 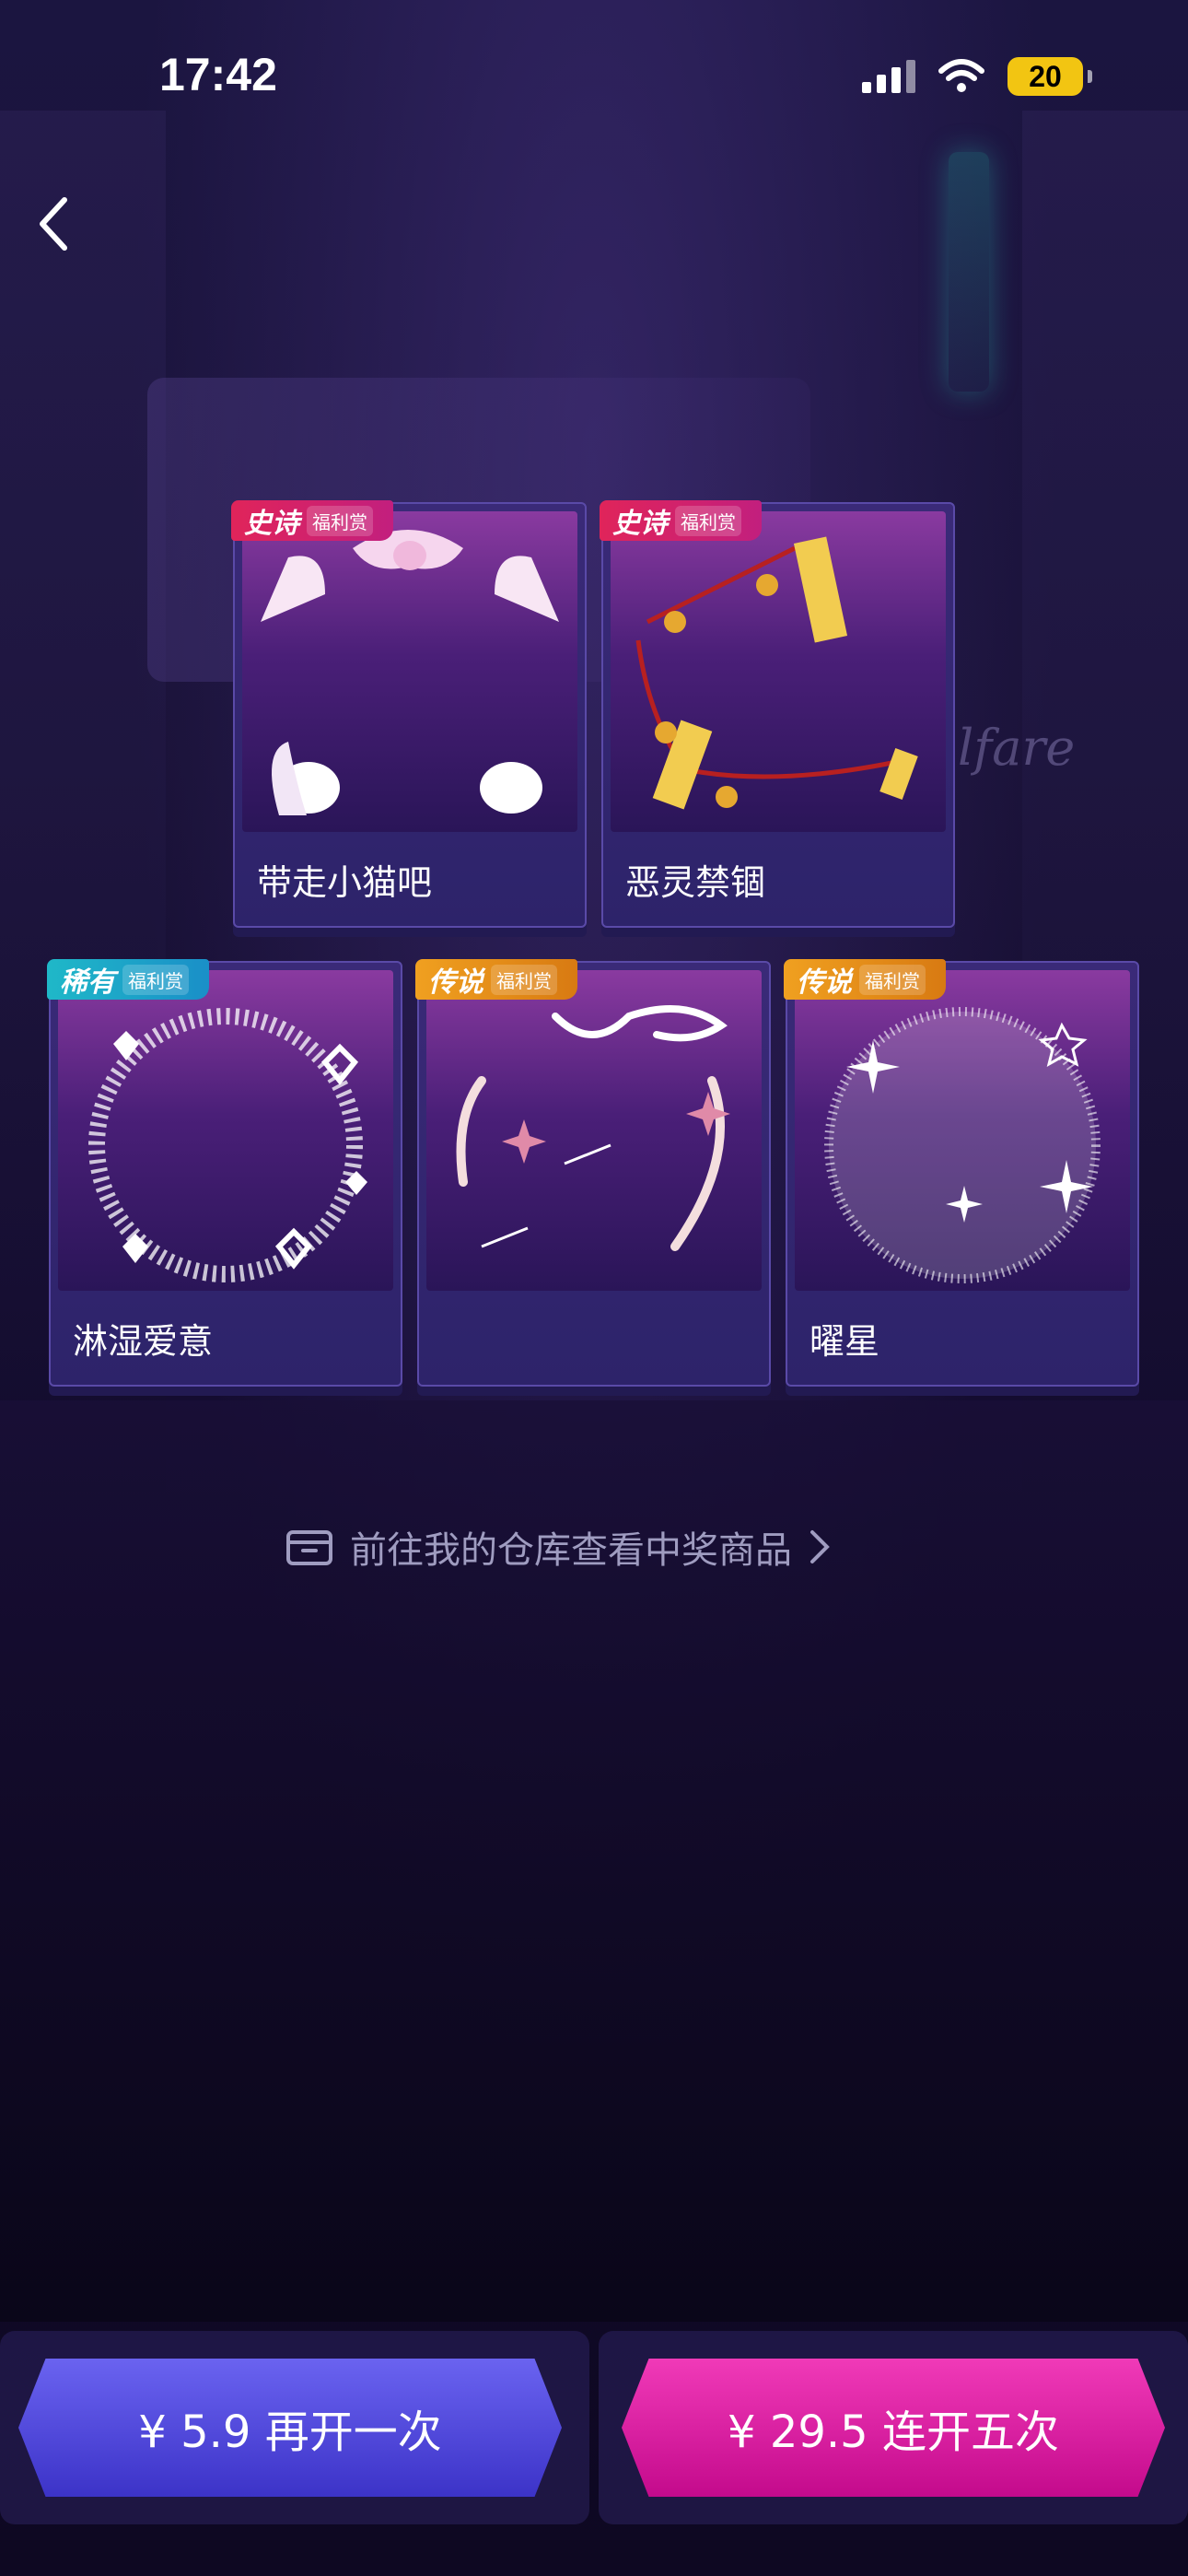 I want to click on prize-name: 恶灵禁锢, so click(x=695, y=882).